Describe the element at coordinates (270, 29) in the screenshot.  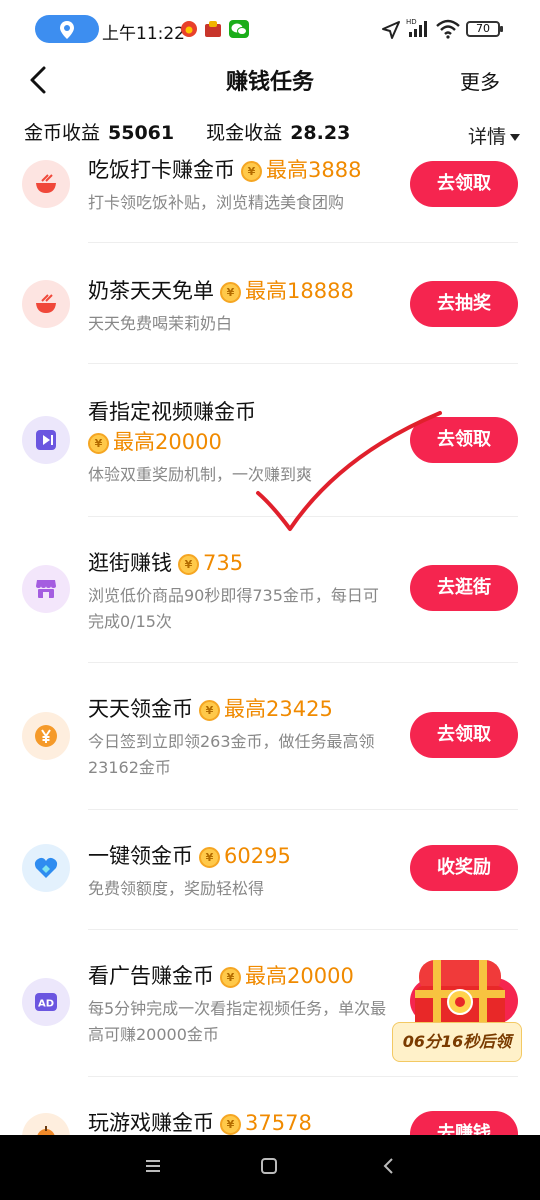
I see `status-bar: 上午11:22 HD 70` at that location.